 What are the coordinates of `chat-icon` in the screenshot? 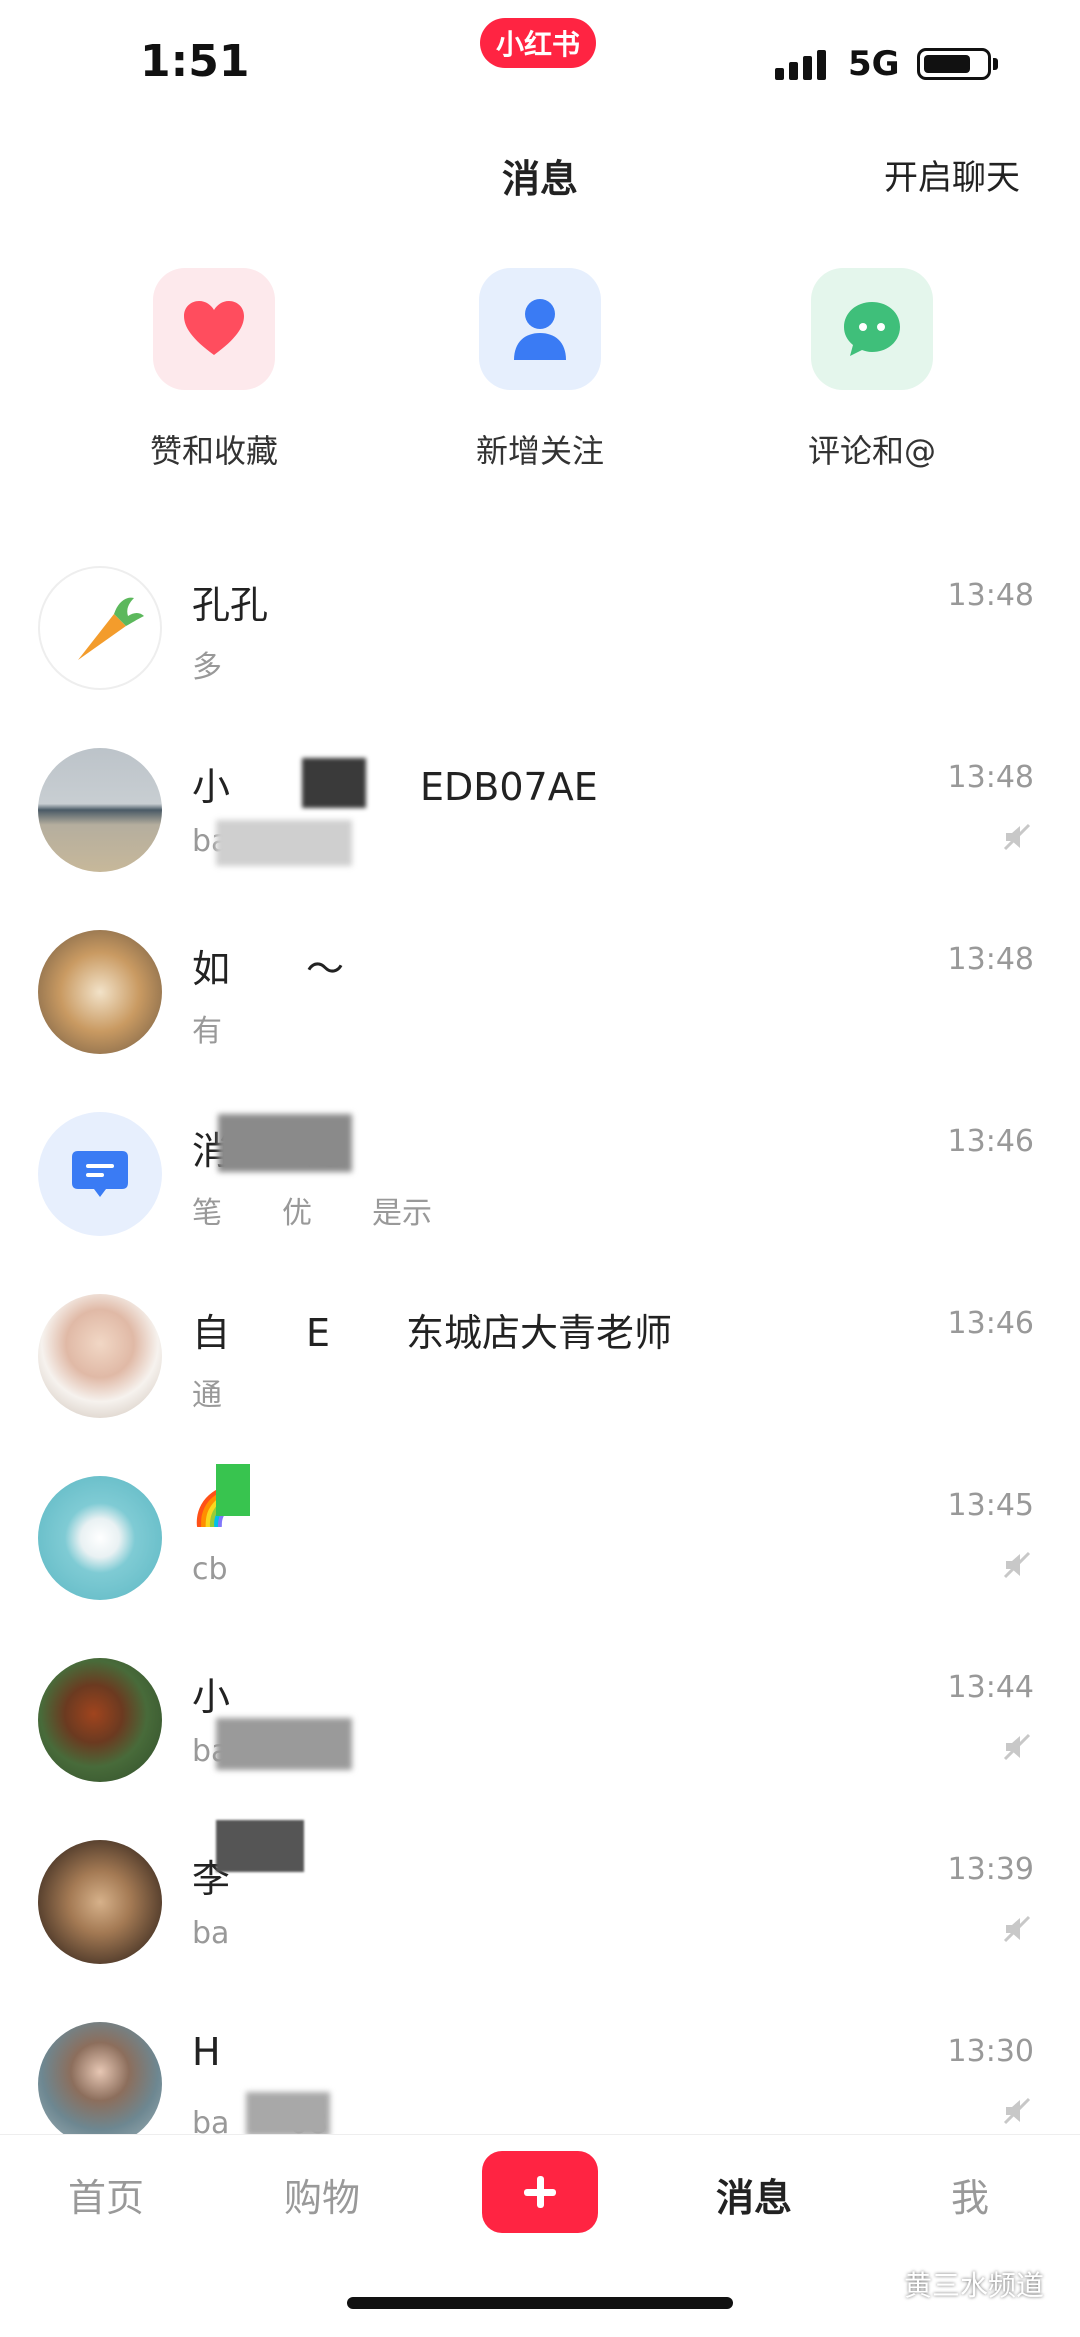 It's located at (872, 329).